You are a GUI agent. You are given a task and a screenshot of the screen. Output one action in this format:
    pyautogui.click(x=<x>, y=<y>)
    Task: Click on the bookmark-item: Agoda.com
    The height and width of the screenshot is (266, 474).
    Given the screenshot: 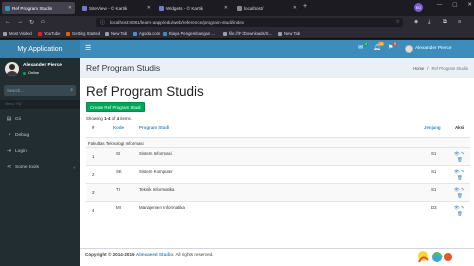 What is the action you would take?
    pyautogui.click(x=146, y=33)
    